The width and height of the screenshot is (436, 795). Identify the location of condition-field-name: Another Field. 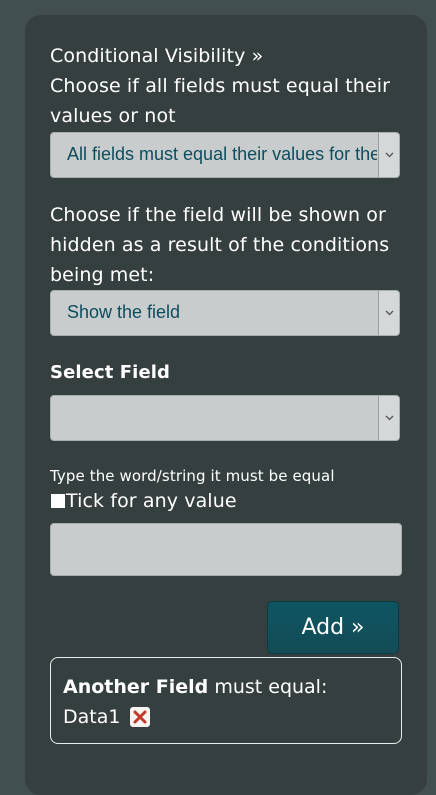
(136, 687).